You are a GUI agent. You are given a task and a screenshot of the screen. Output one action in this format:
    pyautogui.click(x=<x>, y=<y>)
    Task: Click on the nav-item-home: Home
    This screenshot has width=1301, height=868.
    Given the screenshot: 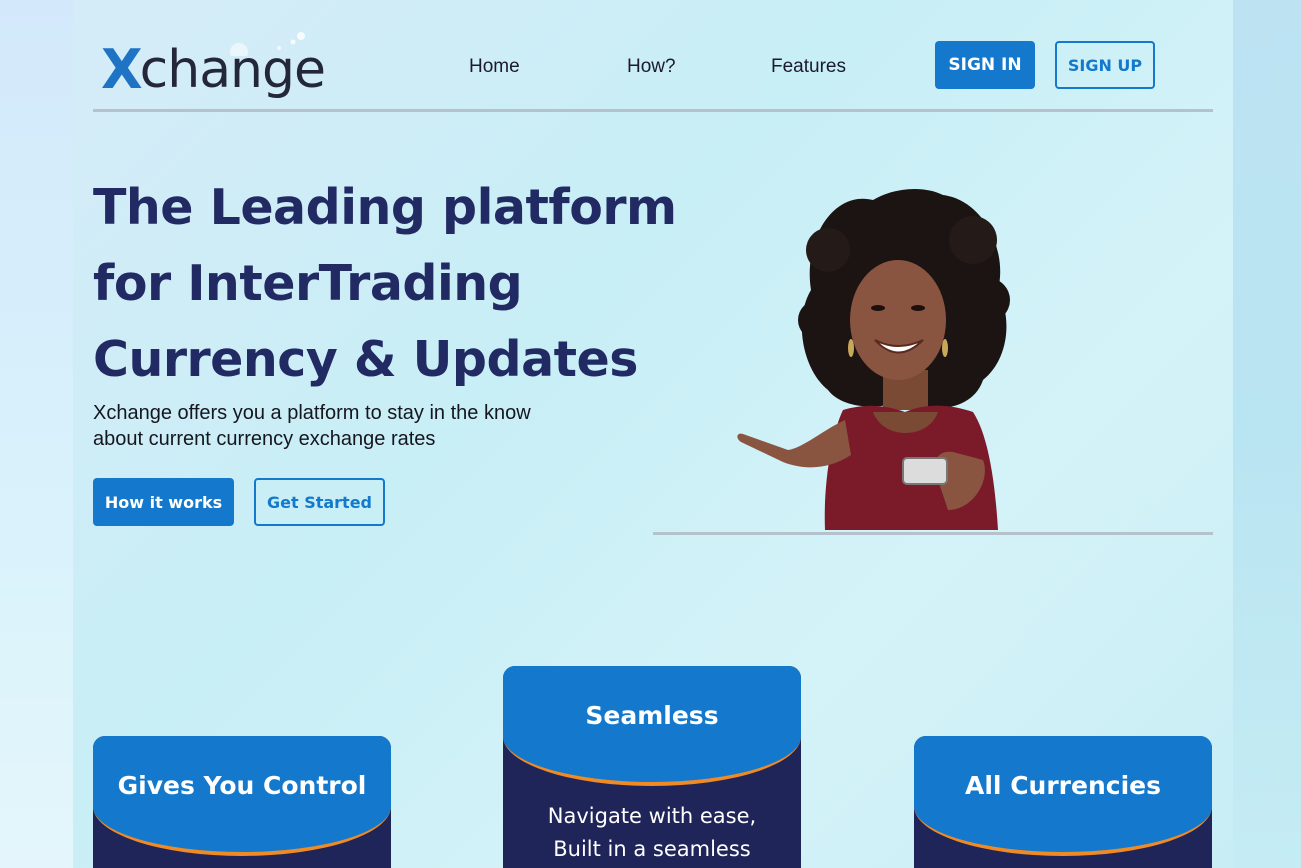 What is the action you would take?
    pyautogui.click(x=494, y=67)
    